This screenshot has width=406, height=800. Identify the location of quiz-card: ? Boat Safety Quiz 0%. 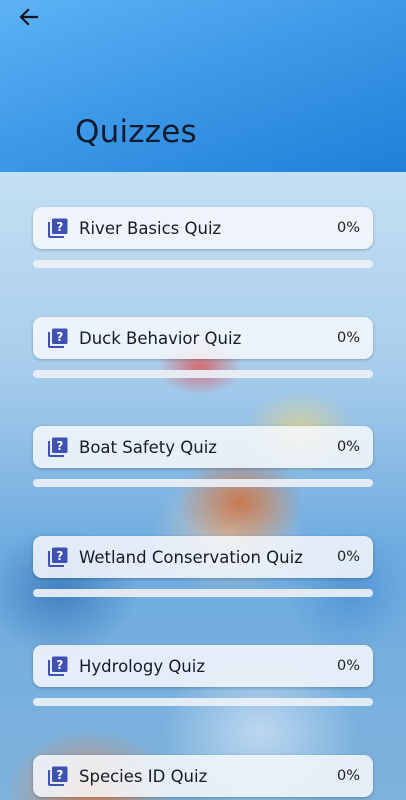
(203, 447).